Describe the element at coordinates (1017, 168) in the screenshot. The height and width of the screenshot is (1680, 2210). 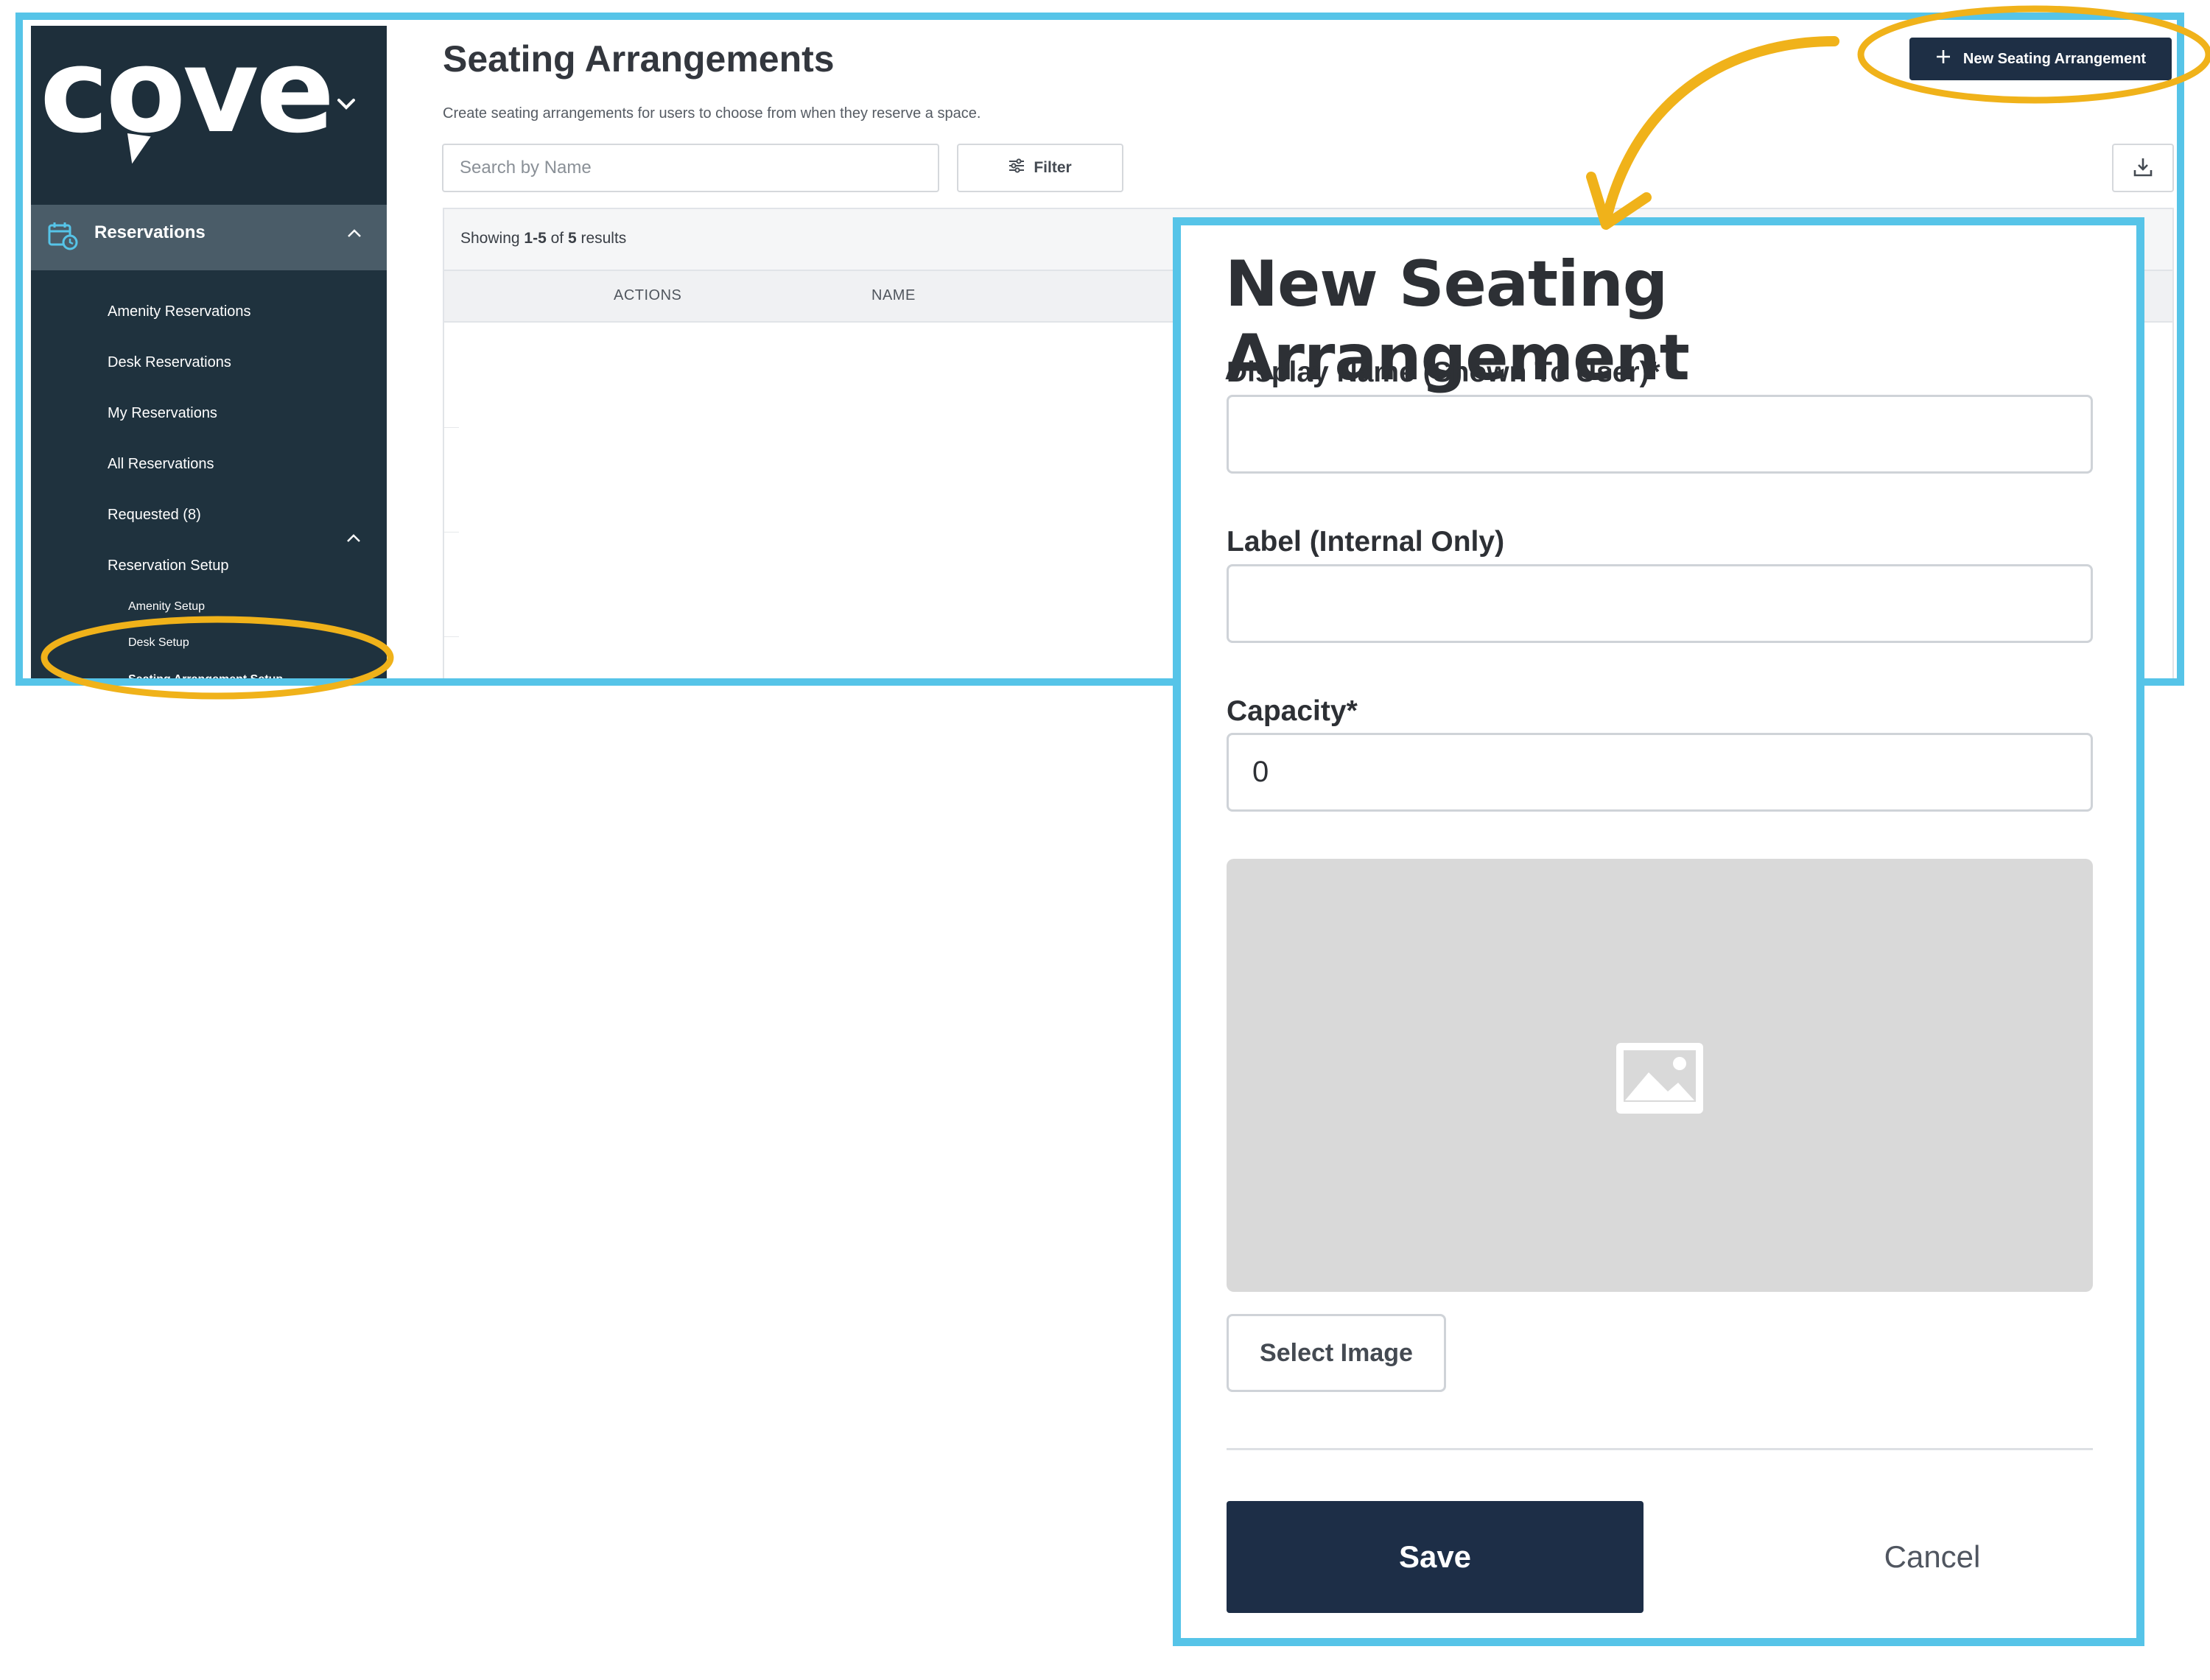
I see `sliders-icon` at that location.